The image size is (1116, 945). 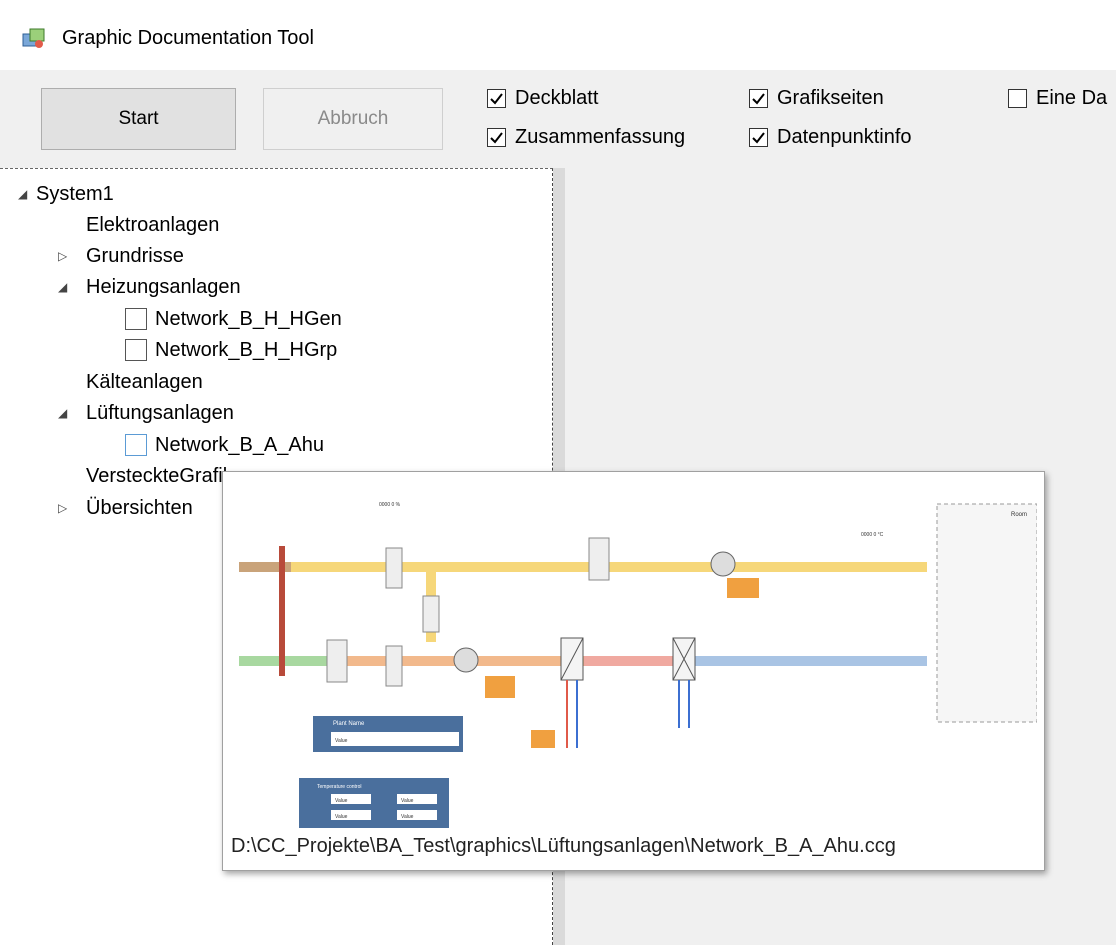 I want to click on option-datenpunktinfo: Datenpunktinfo, so click(x=830, y=137).